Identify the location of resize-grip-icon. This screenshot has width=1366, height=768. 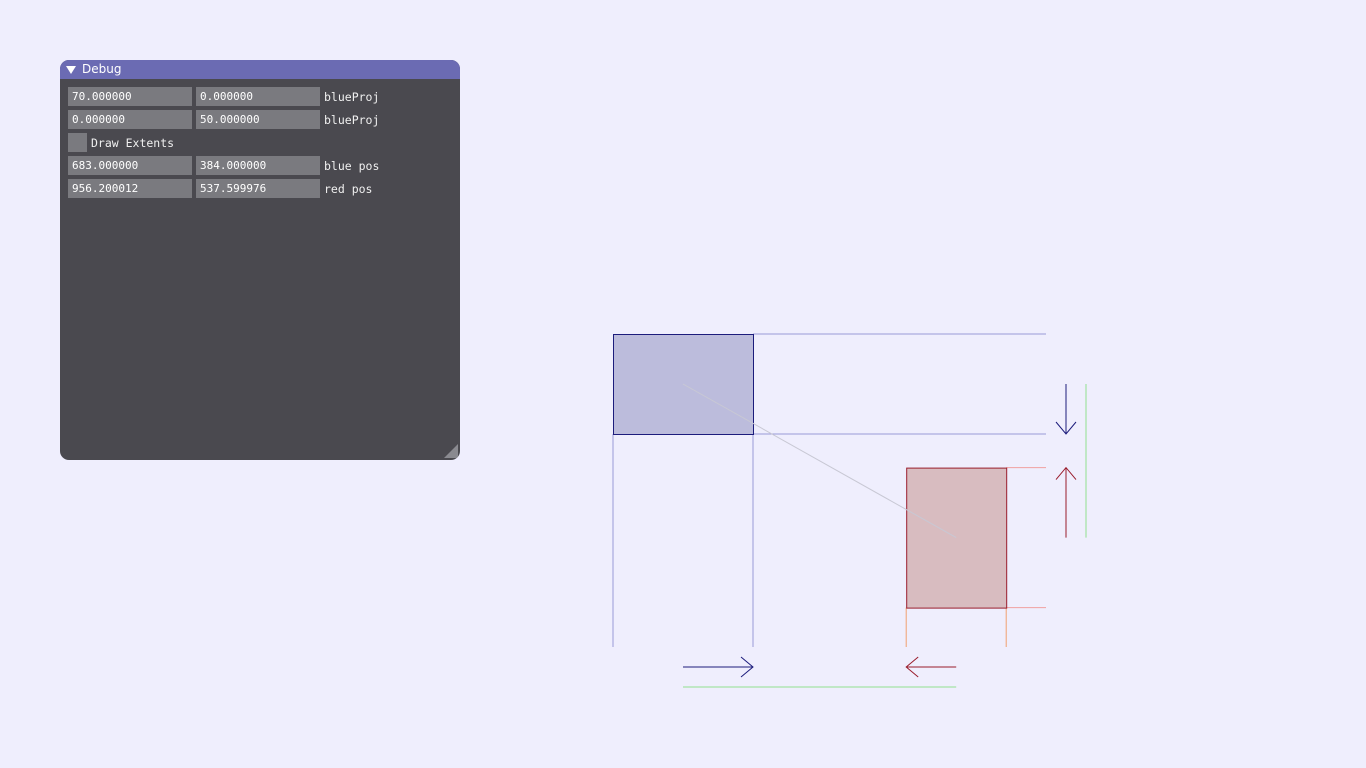
(451, 451).